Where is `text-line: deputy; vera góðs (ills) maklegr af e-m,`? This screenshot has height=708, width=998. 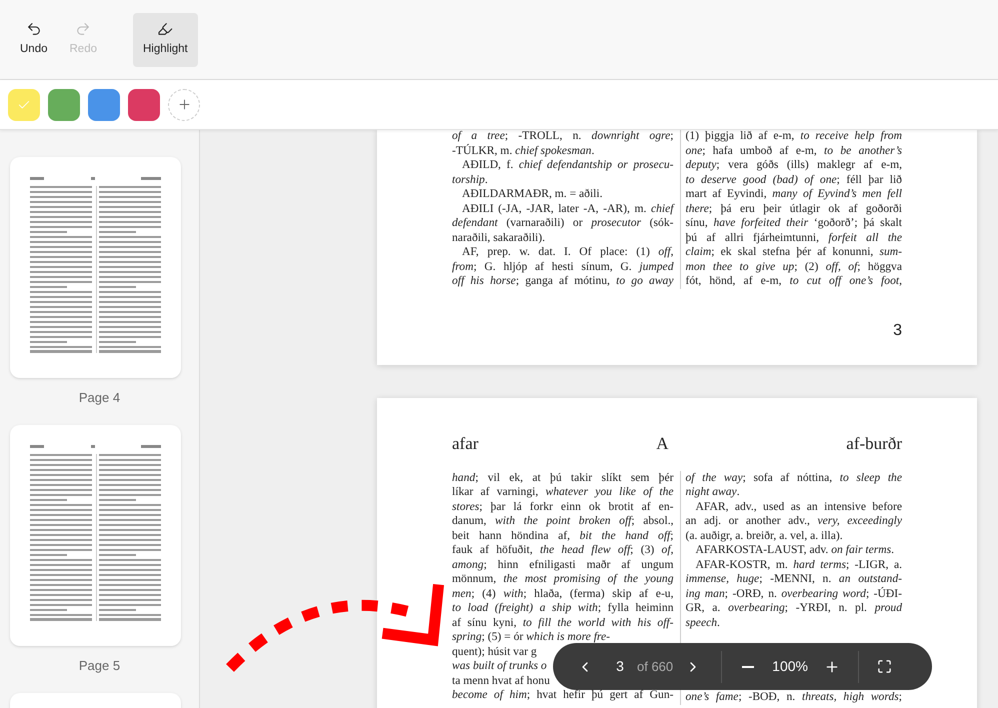 text-line: deputy; vera góðs (ills) maklegr af e-m, is located at coordinates (794, 165).